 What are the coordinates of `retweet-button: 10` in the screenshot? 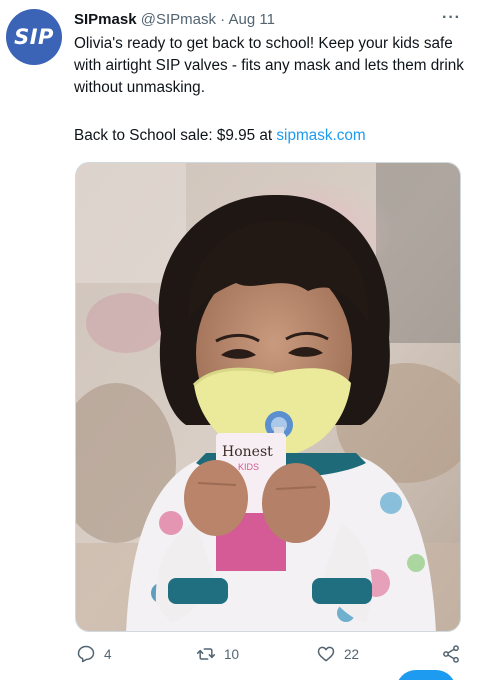 It's located at (217, 654).